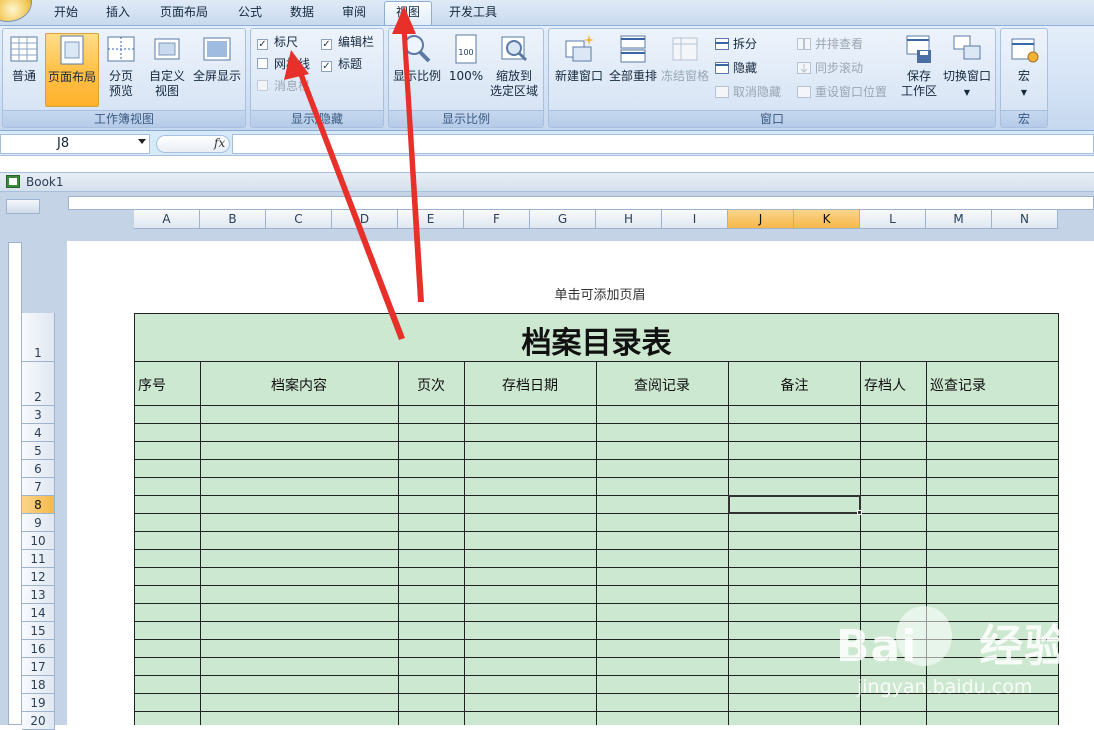 The image size is (1094, 730). I want to click on custom-views-icon, so click(167, 49).